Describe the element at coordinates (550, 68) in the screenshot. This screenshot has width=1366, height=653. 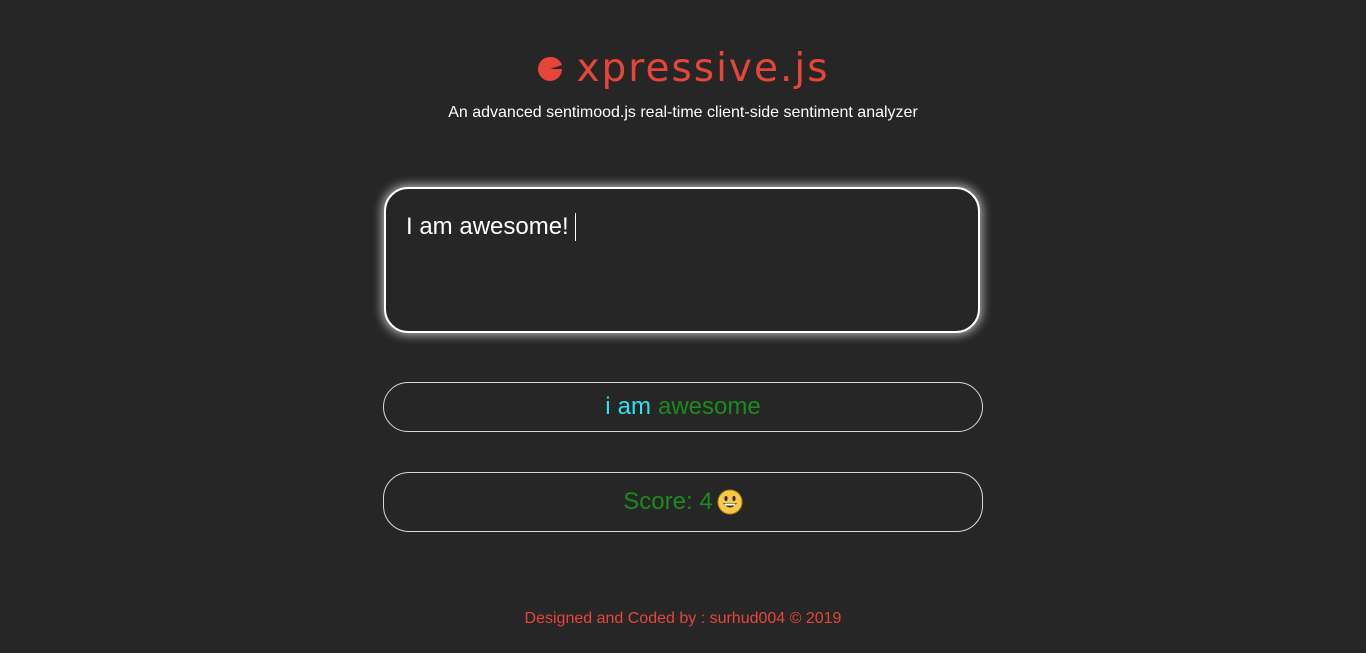
I see `pacman-e-icon` at that location.